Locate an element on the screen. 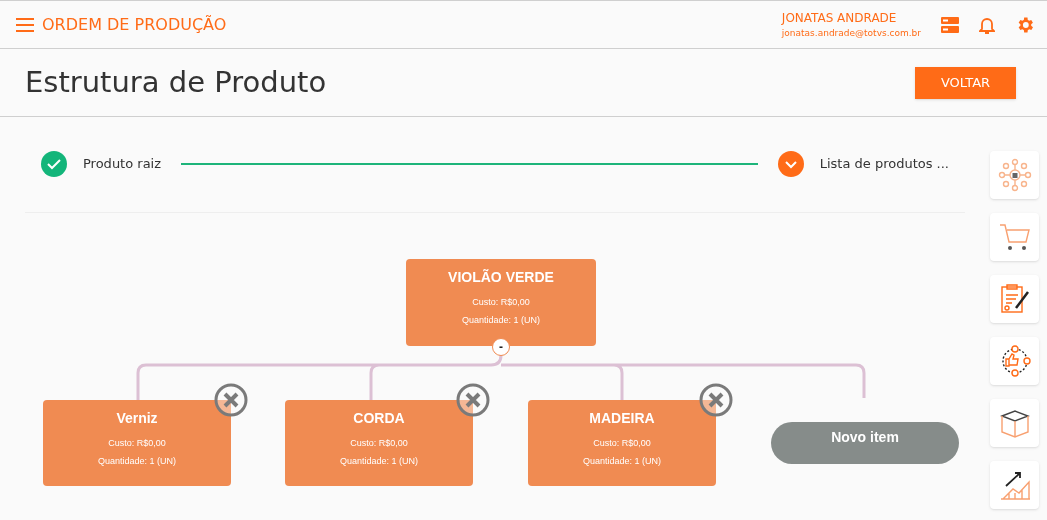 Image resolution: width=1047 pixels, height=520 pixels. product-node: VIOLÃO VERDE Custo: R$0,00 Quantidade: 1 (UN) is located at coordinates (501, 302).